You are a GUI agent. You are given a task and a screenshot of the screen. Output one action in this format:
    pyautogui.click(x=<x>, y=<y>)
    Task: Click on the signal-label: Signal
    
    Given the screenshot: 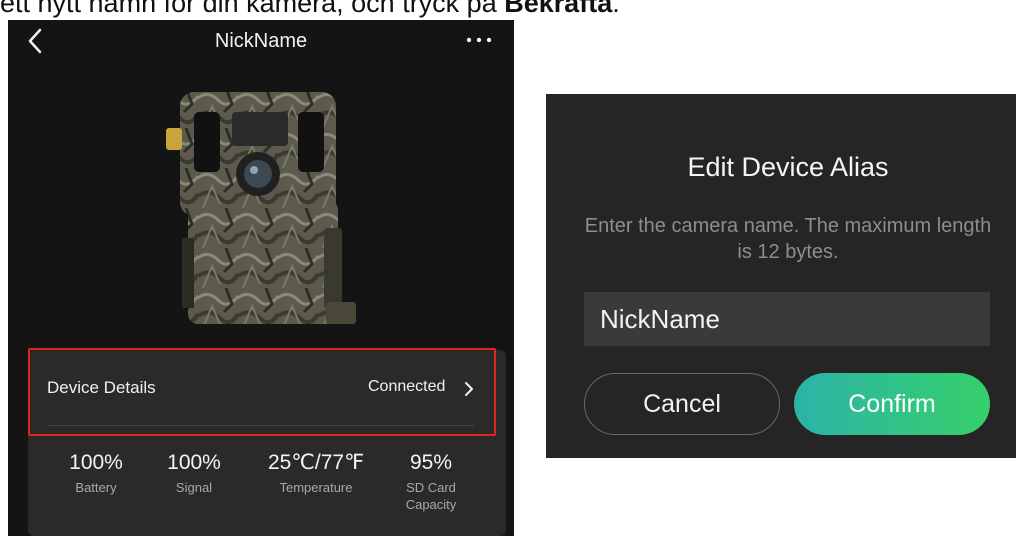 What is the action you would take?
    pyautogui.click(x=194, y=487)
    